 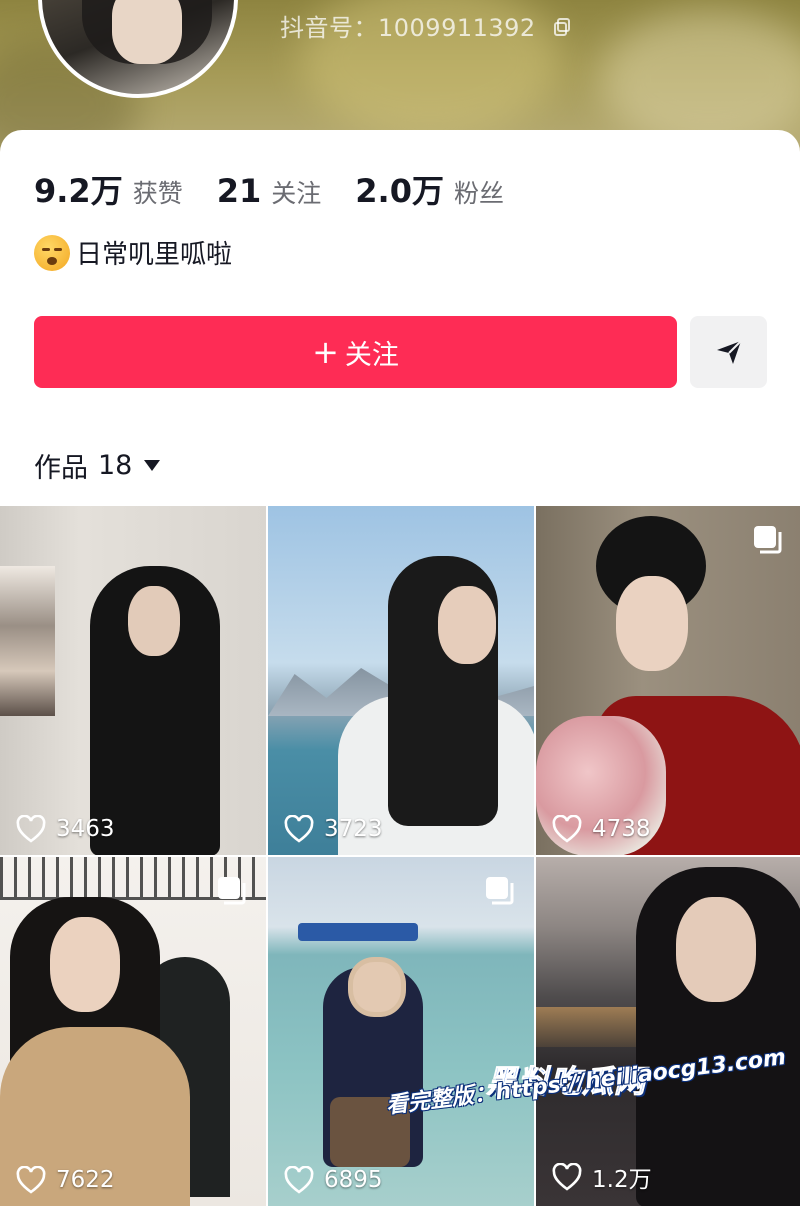 What do you see at coordinates (133, 1031) in the screenshot?
I see `video-tile: 7622` at bounding box center [133, 1031].